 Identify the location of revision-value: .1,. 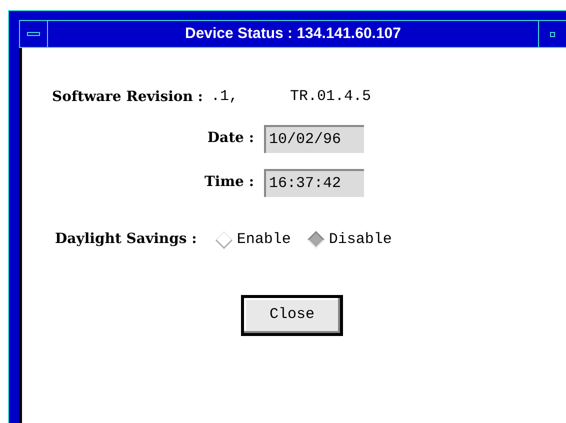
(224, 97).